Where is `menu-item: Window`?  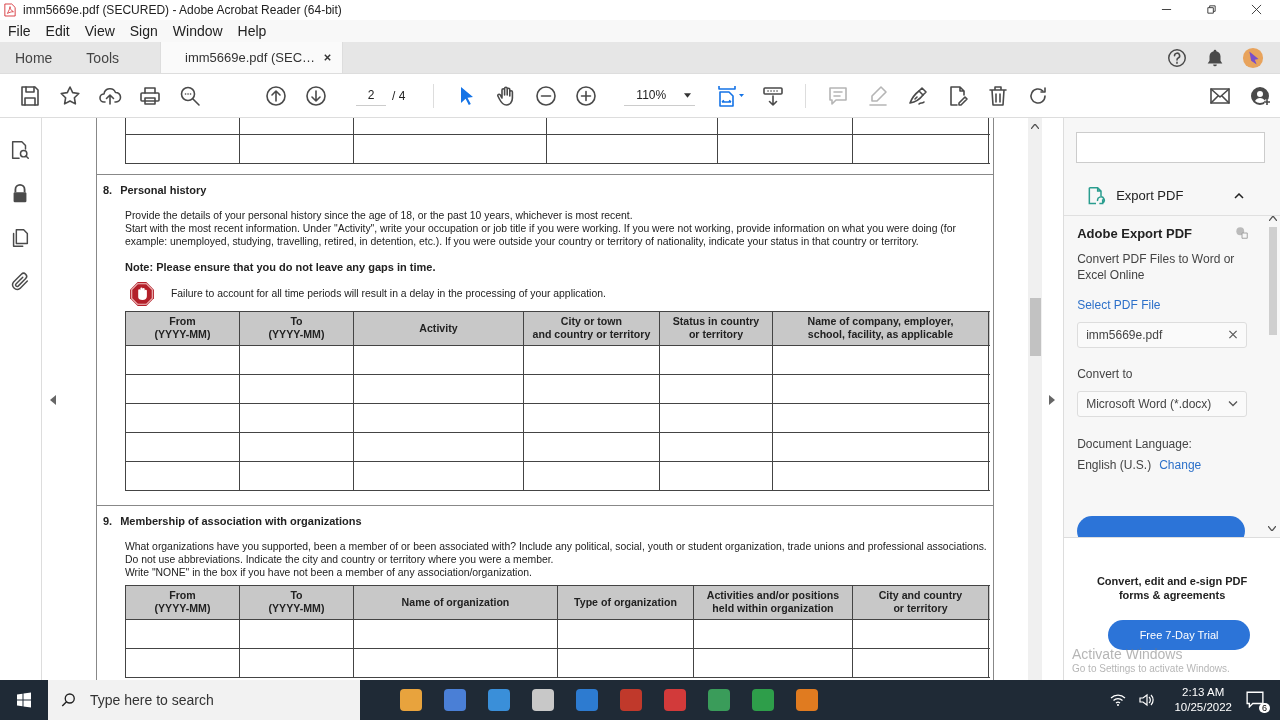
menu-item: Window is located at coordinates (199, 30).